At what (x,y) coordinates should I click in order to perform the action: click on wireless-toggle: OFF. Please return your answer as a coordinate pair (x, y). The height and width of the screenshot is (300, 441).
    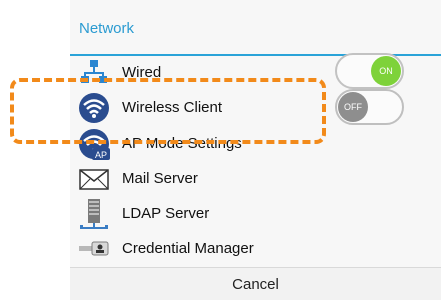
    Looking at the image, I should click on (369, 107).